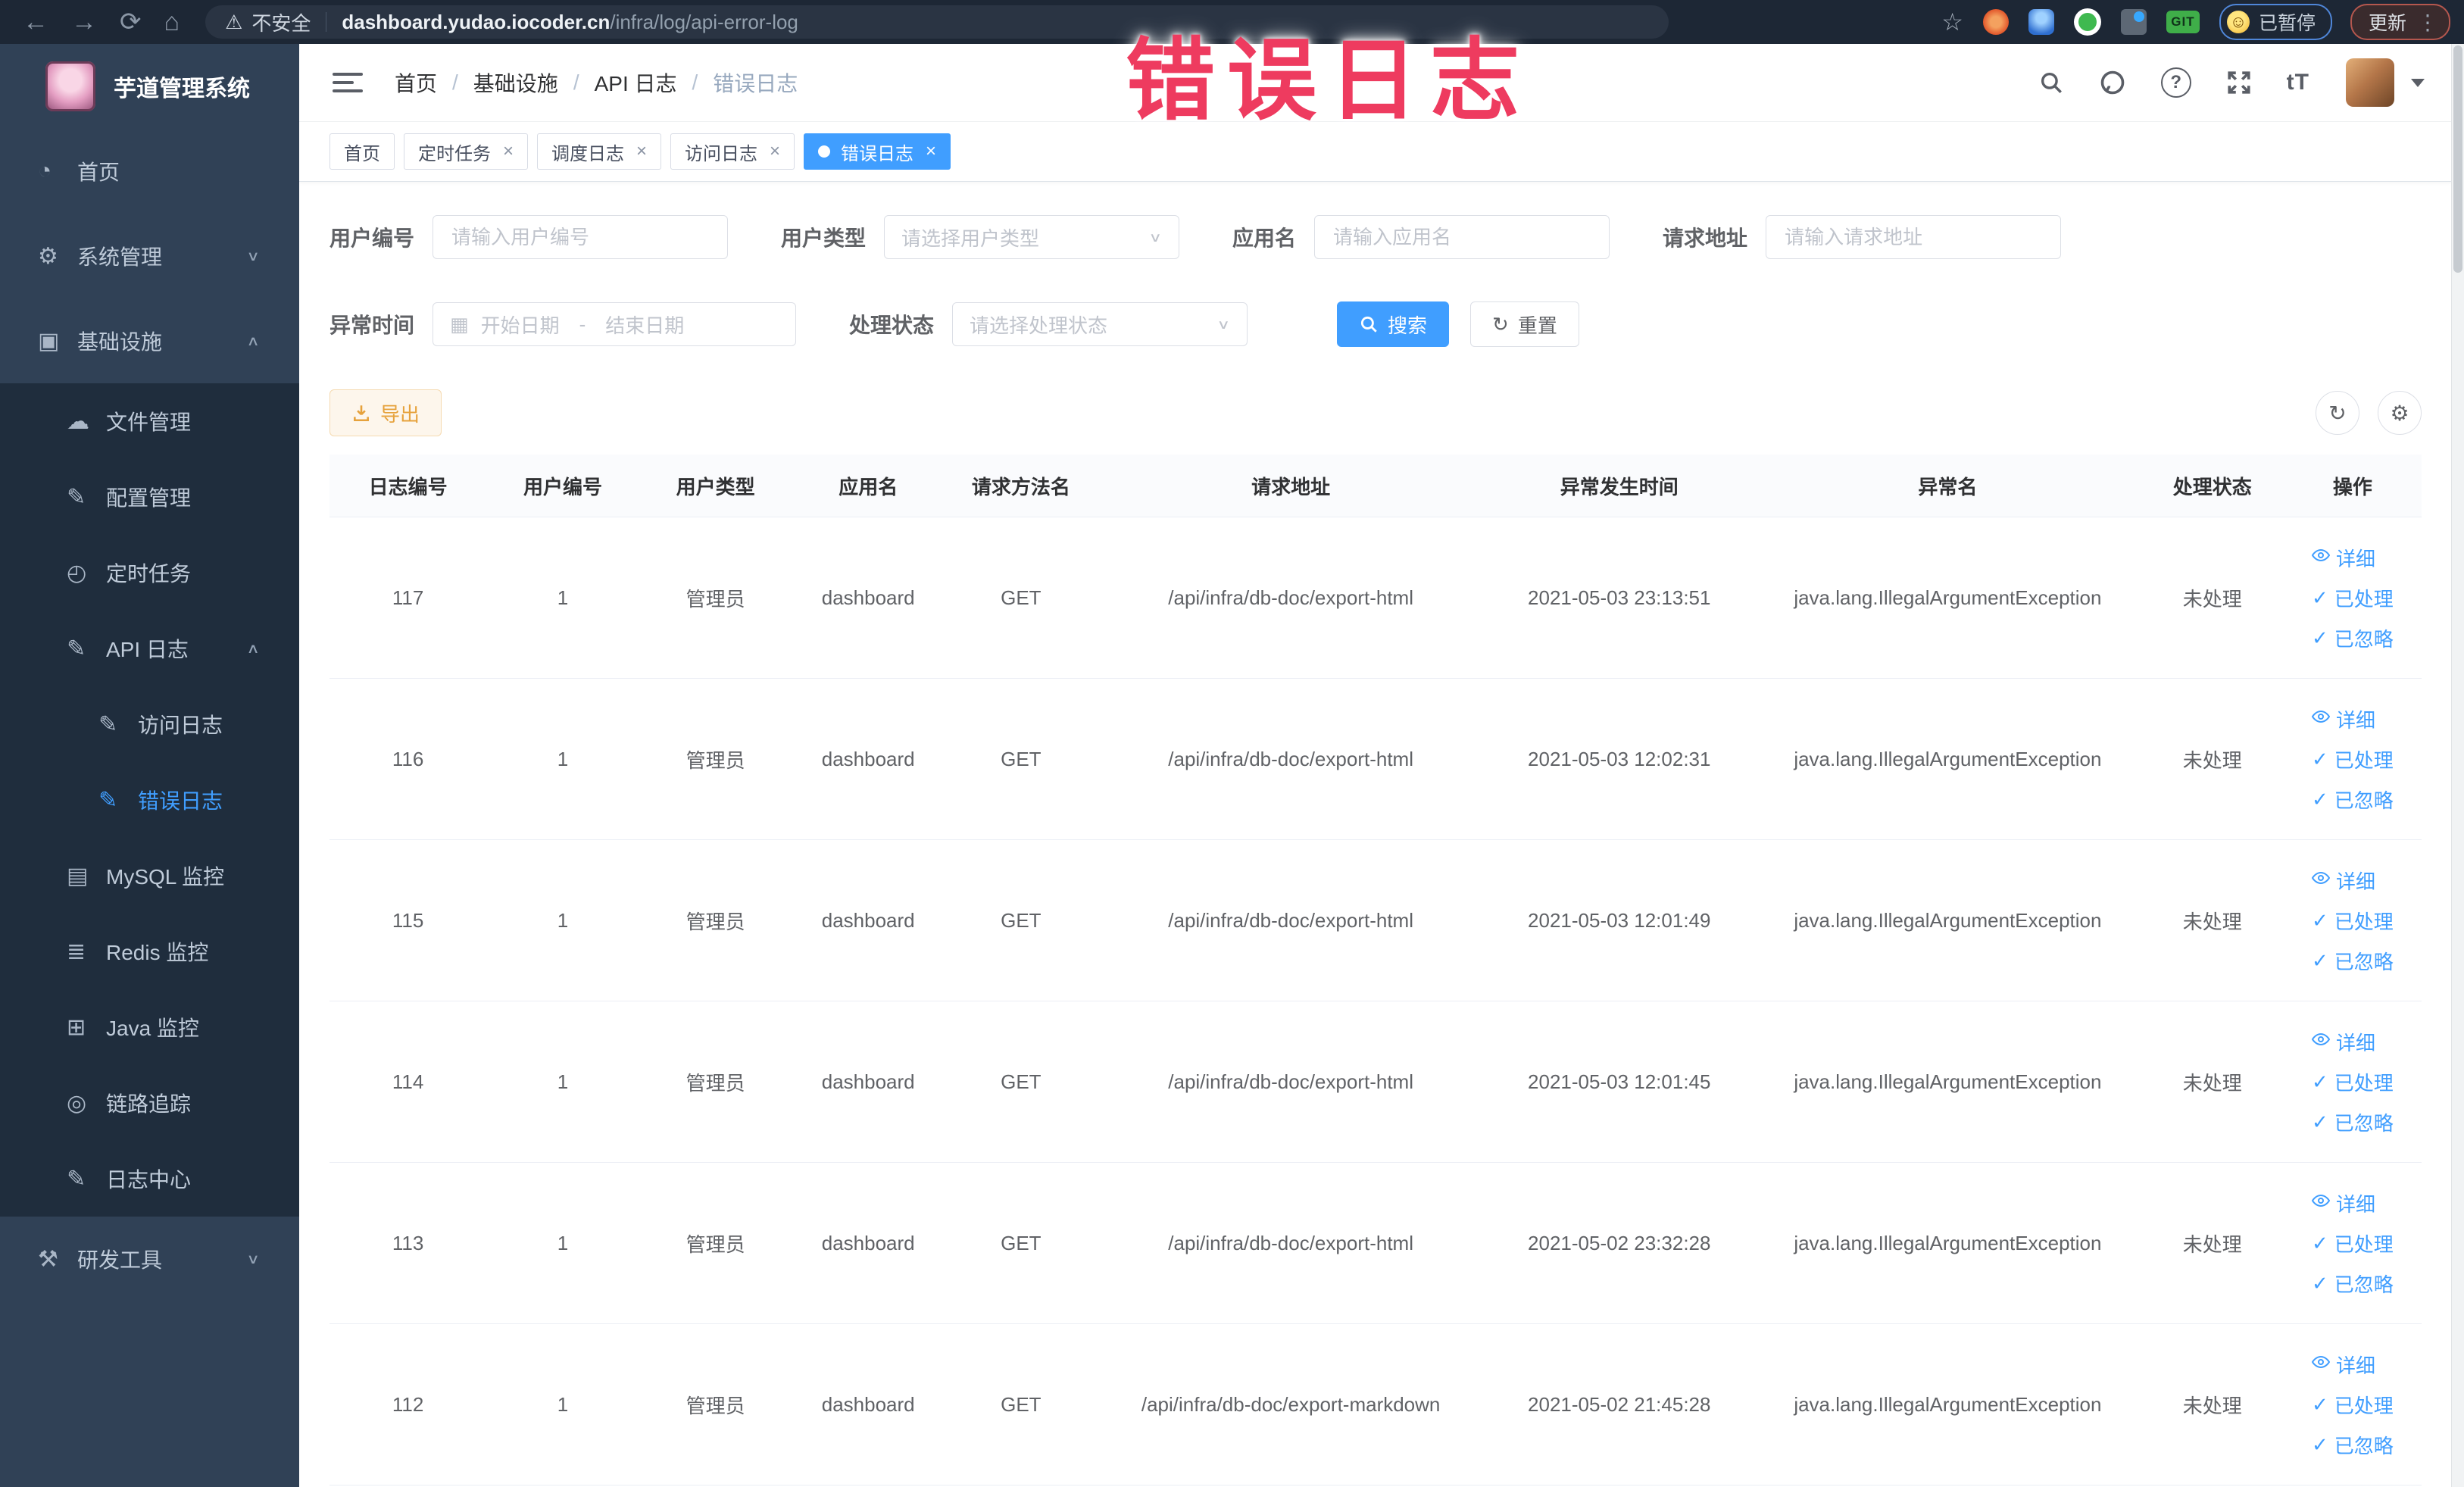  I want to click on extension-icon-orange, so click(1995, 22).